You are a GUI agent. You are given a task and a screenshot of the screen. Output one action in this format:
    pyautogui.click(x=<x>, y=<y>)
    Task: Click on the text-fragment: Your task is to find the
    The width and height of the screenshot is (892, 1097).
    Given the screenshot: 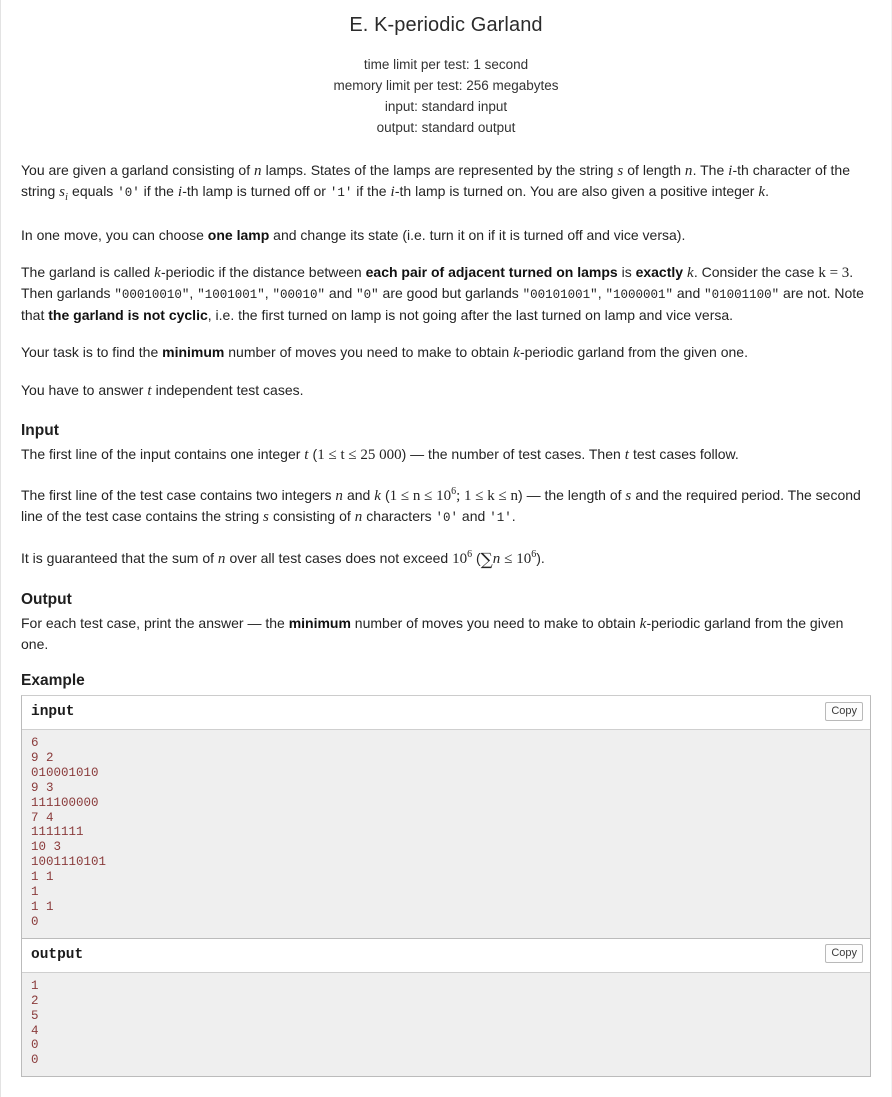 What is the action you would take?
    pyautogui.click(x=92, y=352)
    